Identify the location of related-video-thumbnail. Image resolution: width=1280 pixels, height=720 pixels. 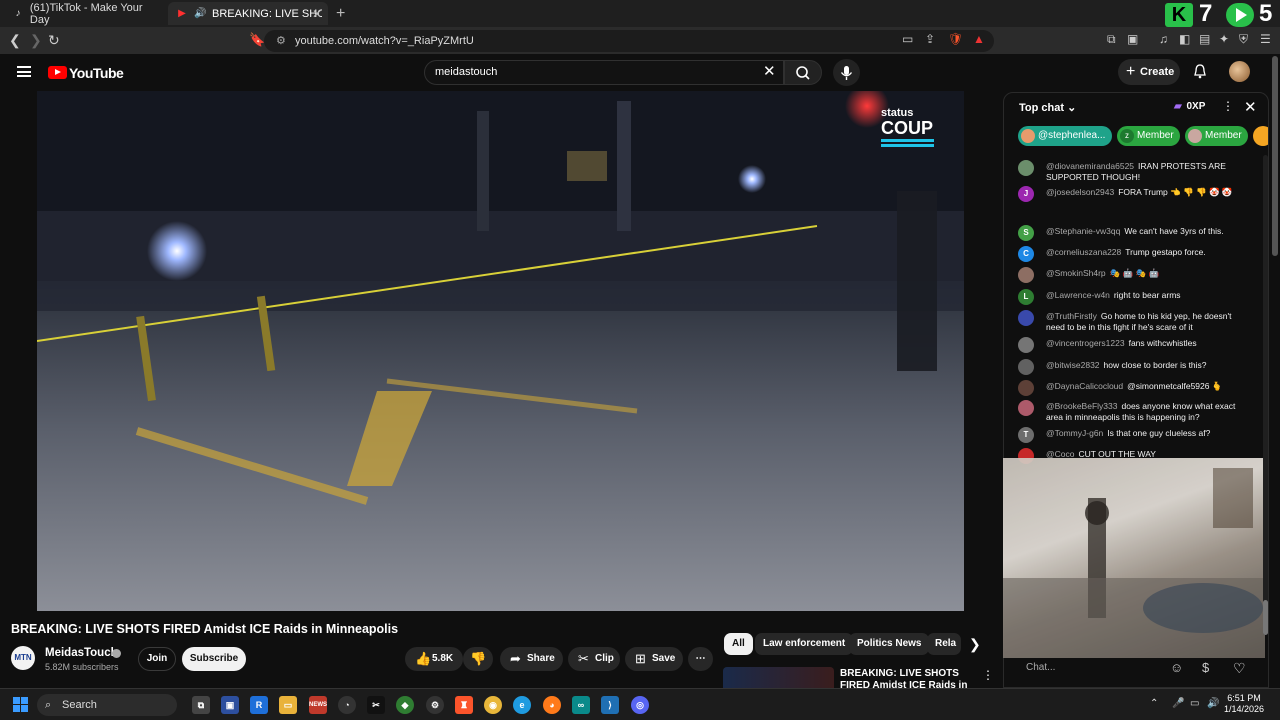
(778, 678).